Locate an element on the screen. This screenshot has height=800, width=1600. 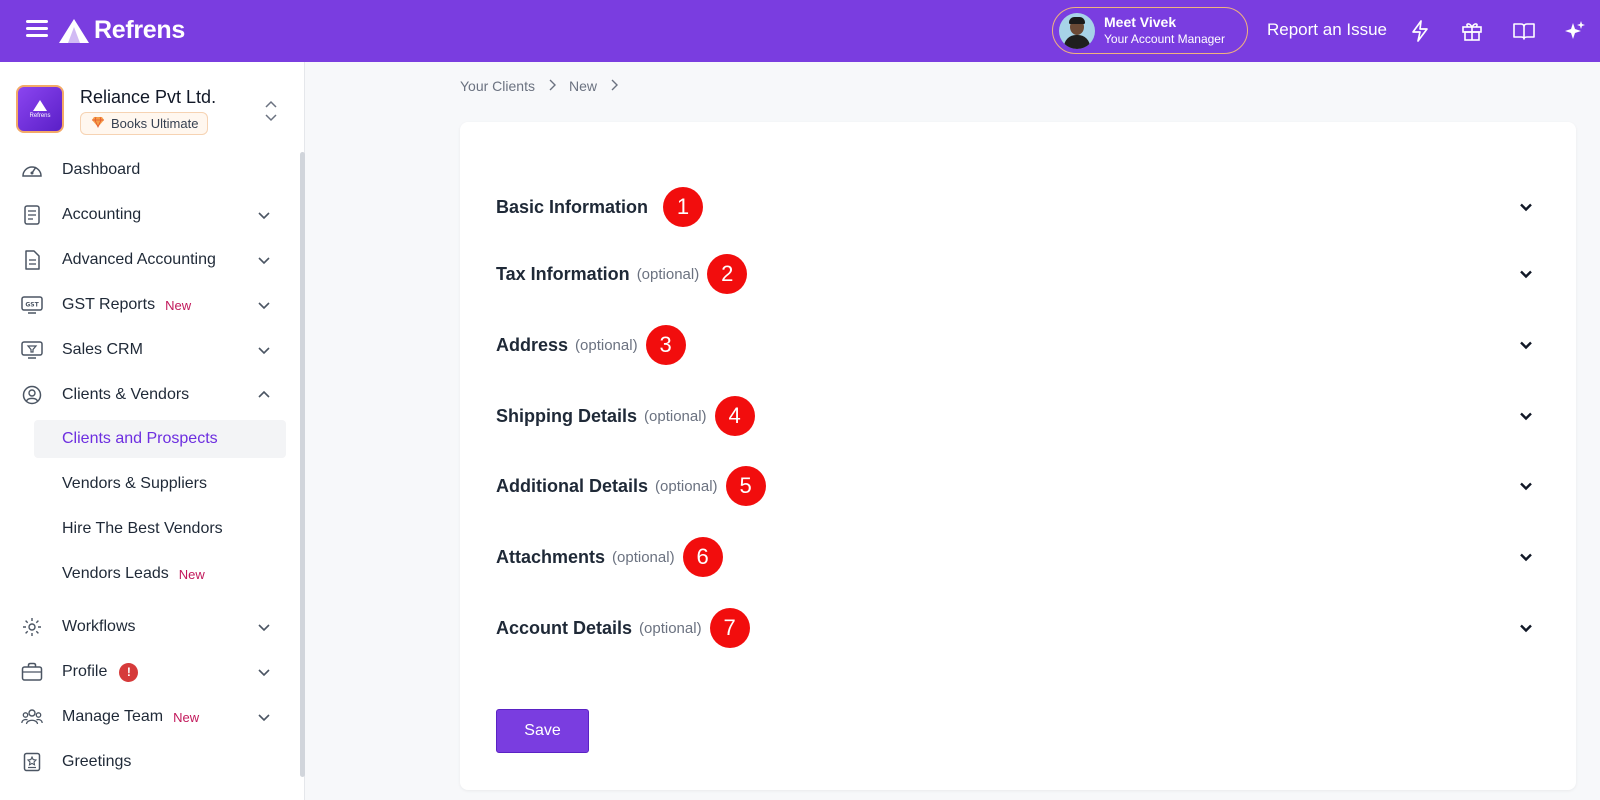
team-icon is located at coordinates (32, 717).